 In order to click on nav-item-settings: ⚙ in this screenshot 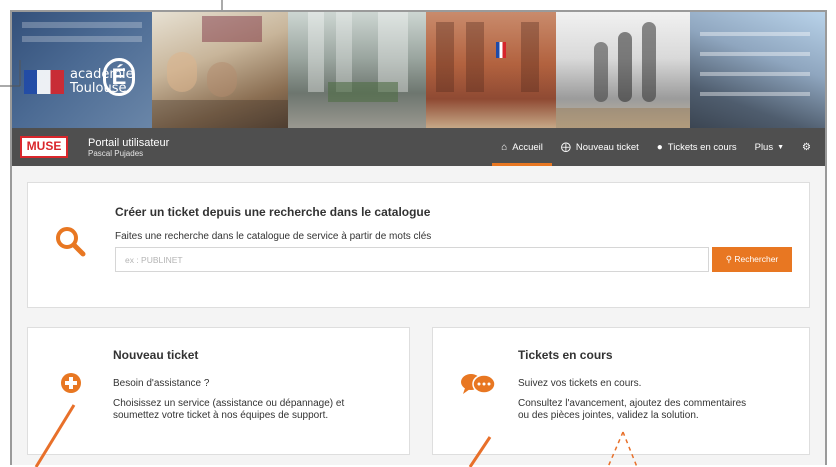, I will do `click(809, 147)`.